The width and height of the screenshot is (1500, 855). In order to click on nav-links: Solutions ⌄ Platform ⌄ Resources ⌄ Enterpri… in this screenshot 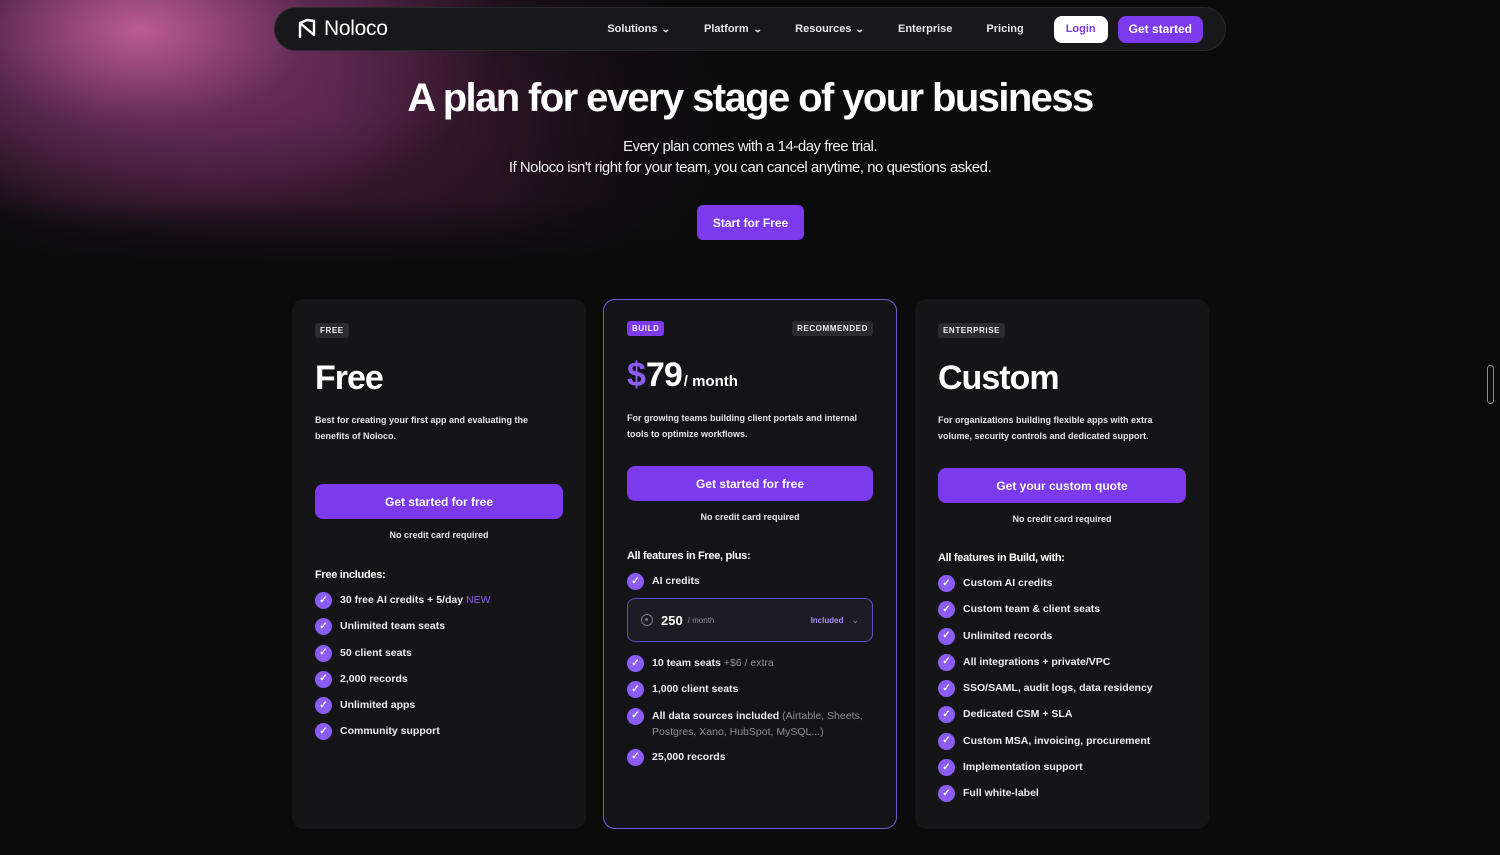, I will do `click(828, 29)`.